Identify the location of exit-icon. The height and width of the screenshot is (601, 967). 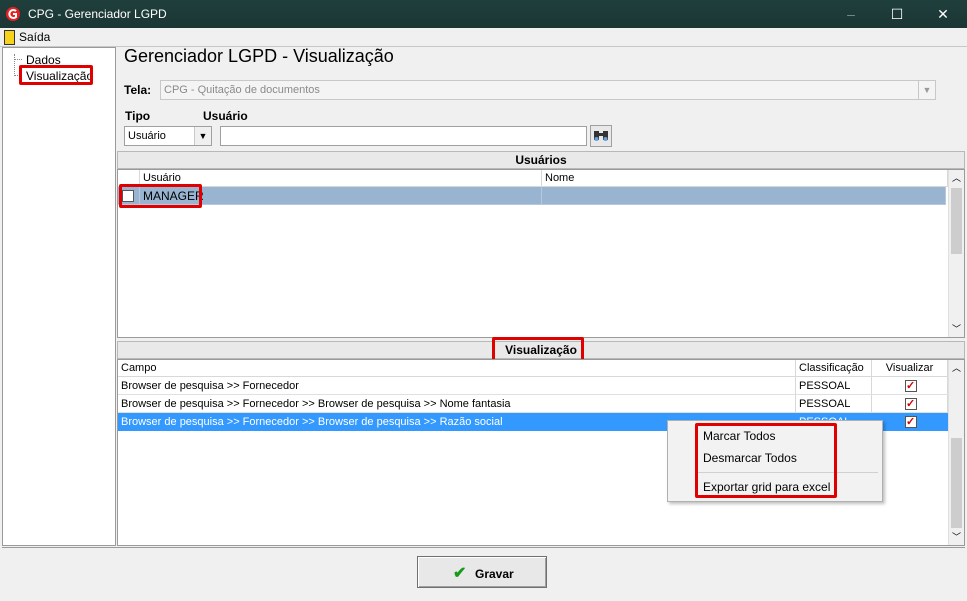
(9, 37).